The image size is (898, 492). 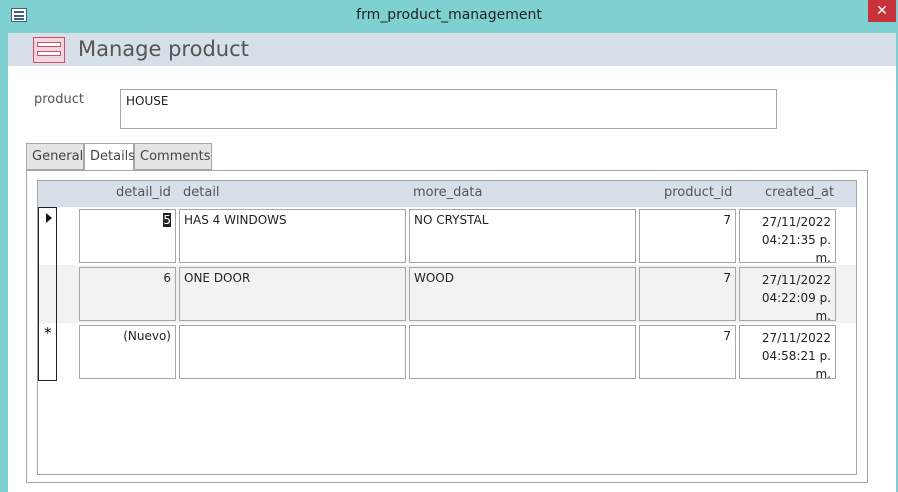 What do you see at coordinates (201, 192) in the screenshot?
I see `column-header-detail: detail` at bounding box center [201, 192].